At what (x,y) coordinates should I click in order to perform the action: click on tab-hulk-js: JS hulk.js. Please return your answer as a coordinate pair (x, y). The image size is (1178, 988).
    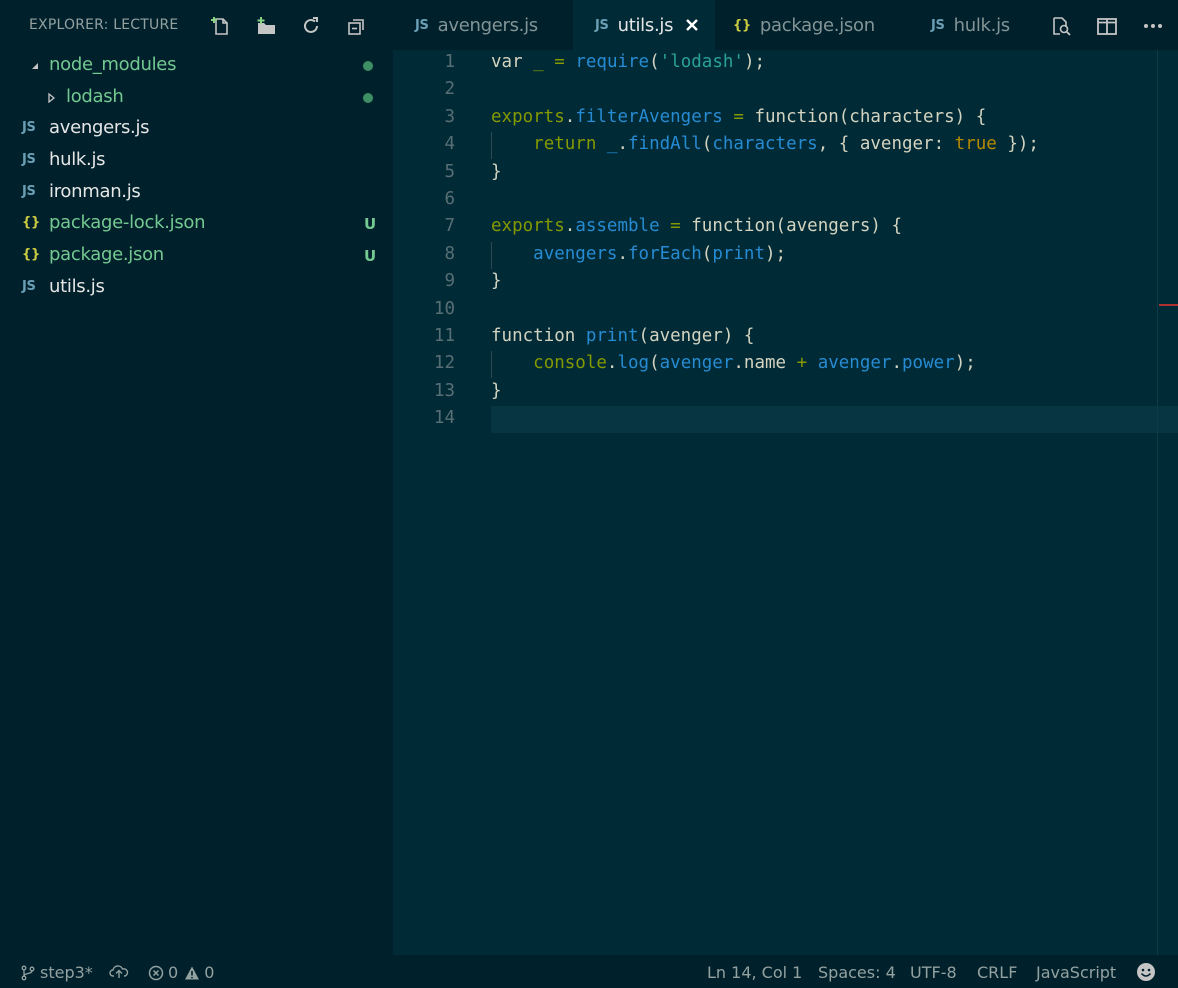
    Looking at the image, I should click on (974, 25).